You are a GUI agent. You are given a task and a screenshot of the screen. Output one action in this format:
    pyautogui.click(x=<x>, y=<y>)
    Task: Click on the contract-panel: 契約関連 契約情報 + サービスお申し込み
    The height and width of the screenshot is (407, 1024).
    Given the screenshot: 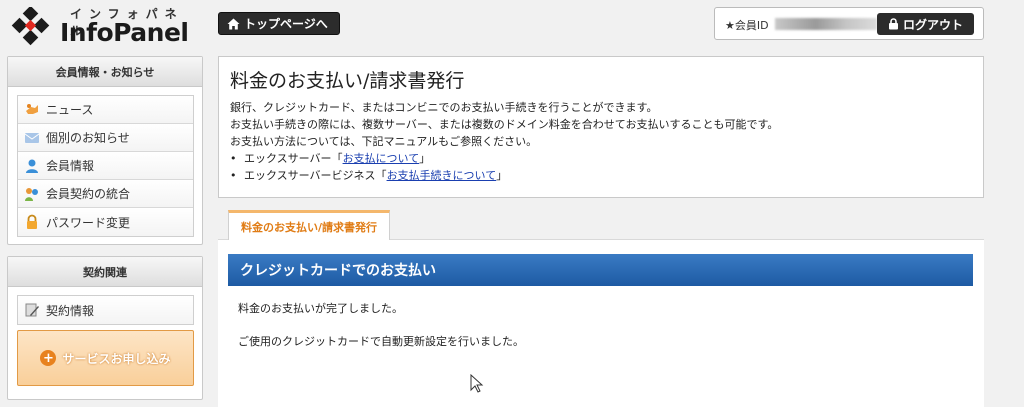 What is the action you would take?
    pyautogui.click(x=105, y=328)
    